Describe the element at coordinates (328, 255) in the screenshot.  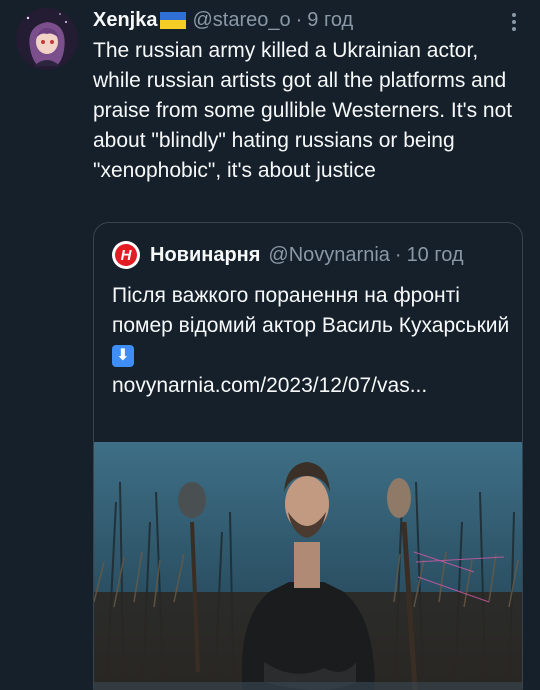
I see `quoted-author-handle: @Novynarnia` at that location.